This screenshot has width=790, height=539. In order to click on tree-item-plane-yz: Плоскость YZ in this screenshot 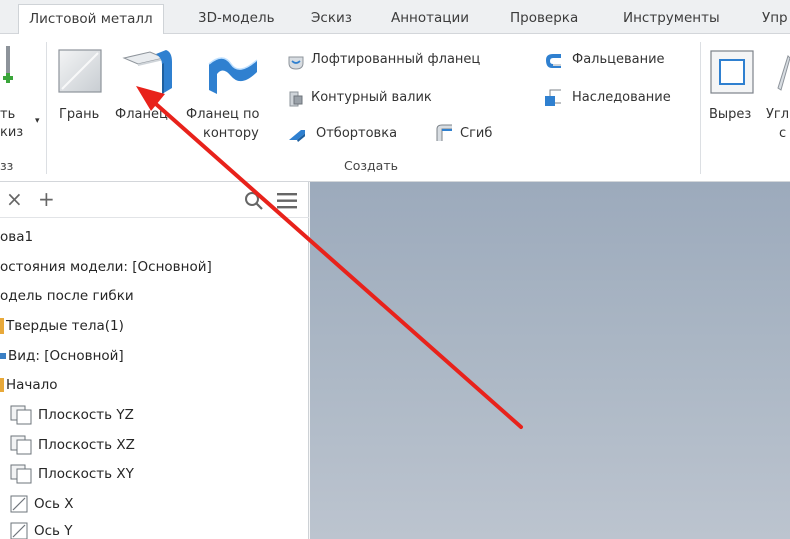, I will do `click(72, 415)`.